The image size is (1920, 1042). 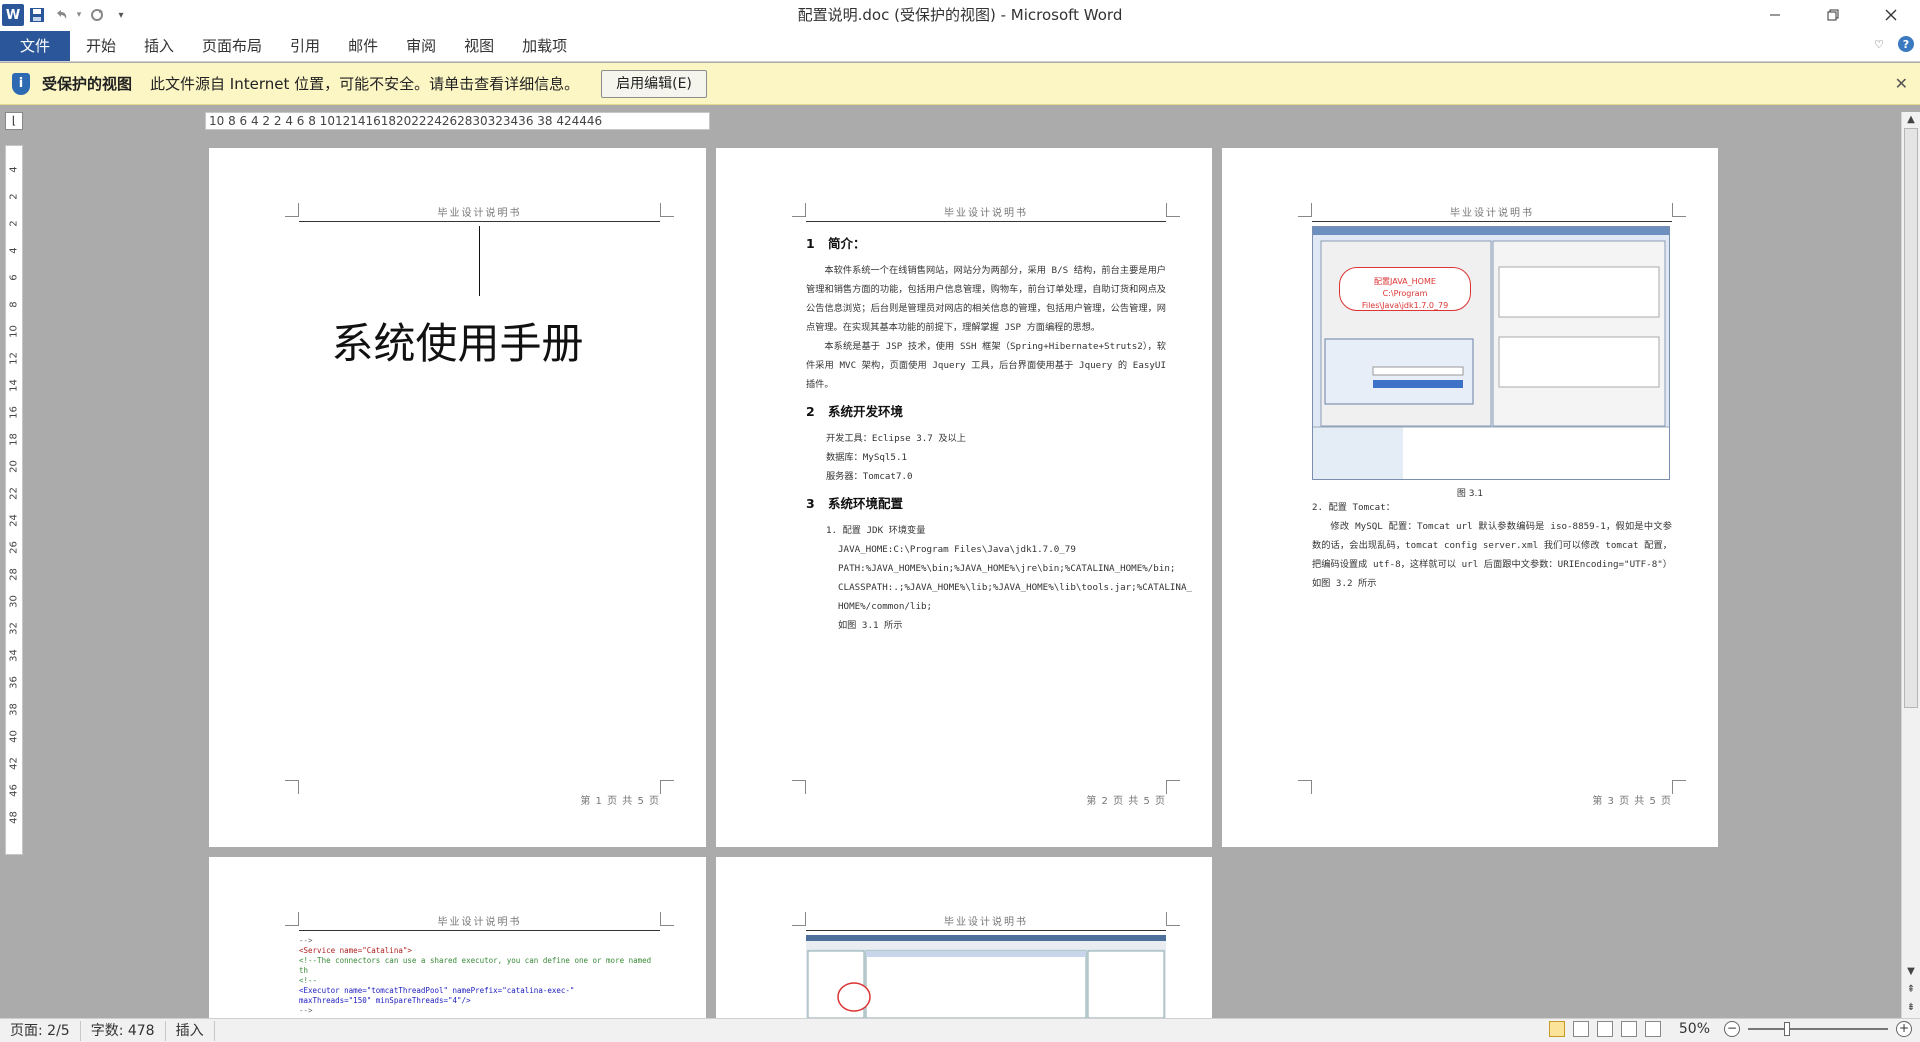 I want to click on web-layout-view-icon, so click(x=1604, y=1029).